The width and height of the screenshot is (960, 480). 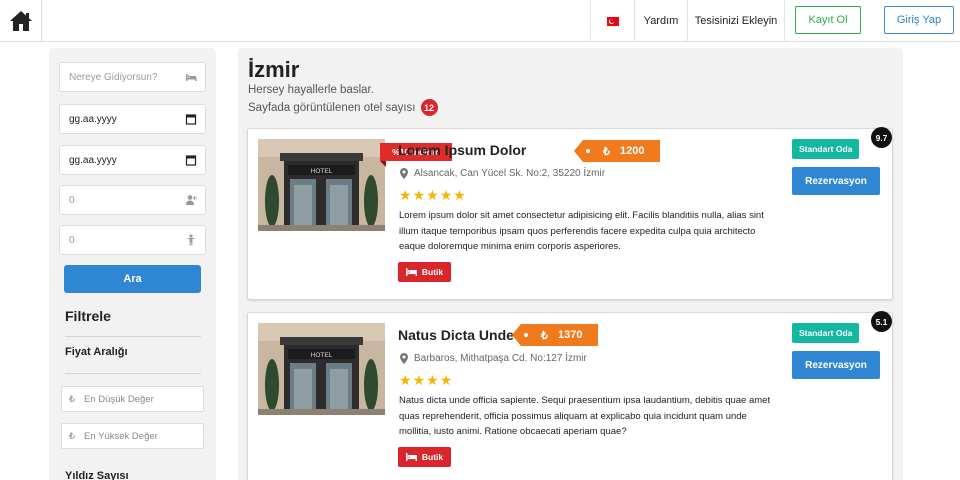 What do you see at coordinates (429, 107) in the screenshot?
I see `hotel-count-badge: 12` at bounding box center [429, 107].